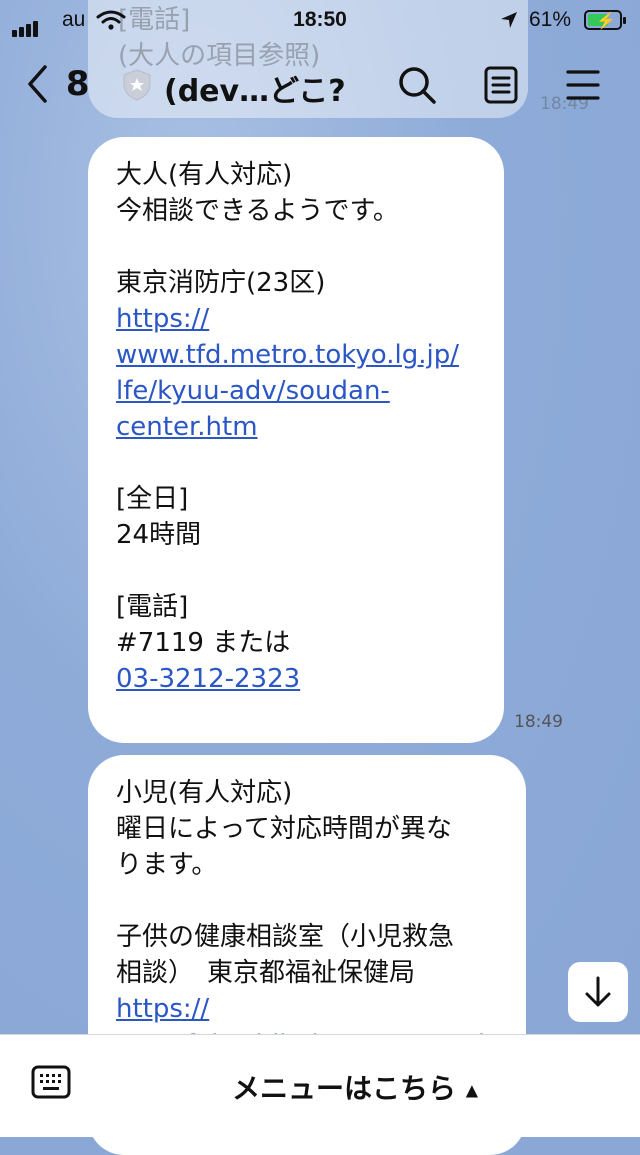 Image resolution: width=640 pixels, height=1155 pixels. I want to click on charging-bolt-icon: ⚡, so click(606, 21).